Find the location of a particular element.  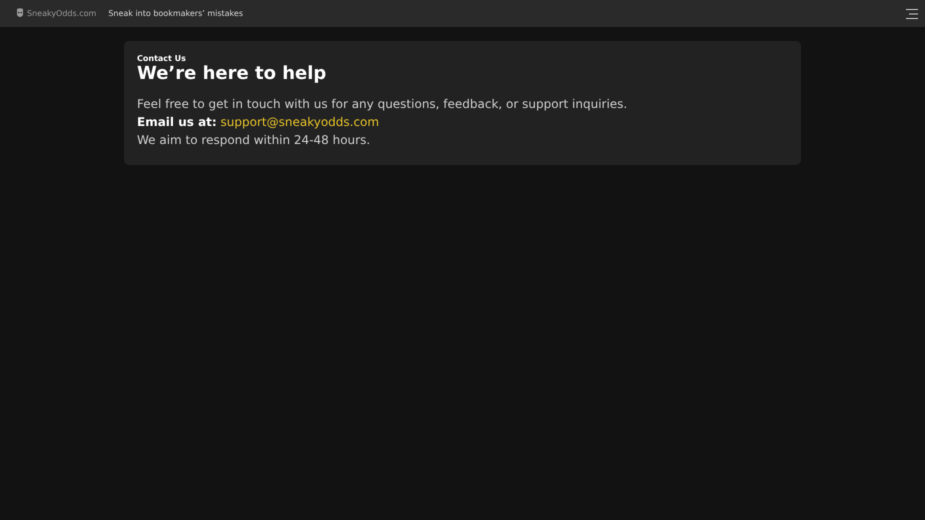

intro-text: Feel free to get in touch with us for any questions, feedback, or support inquiries. is located at coordinates (382, 104).